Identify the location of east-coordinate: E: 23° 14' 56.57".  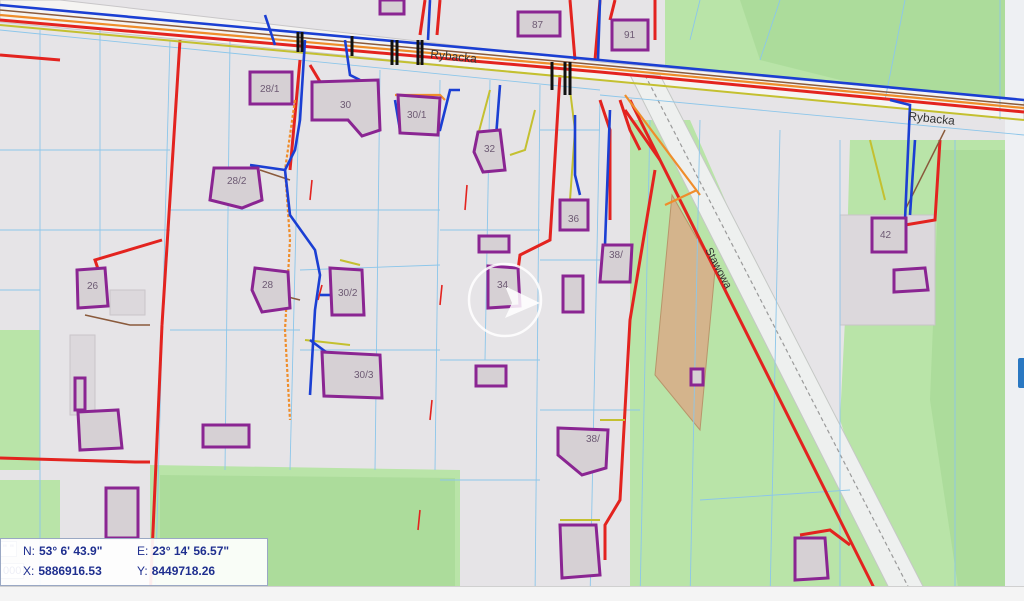
(183, 551).